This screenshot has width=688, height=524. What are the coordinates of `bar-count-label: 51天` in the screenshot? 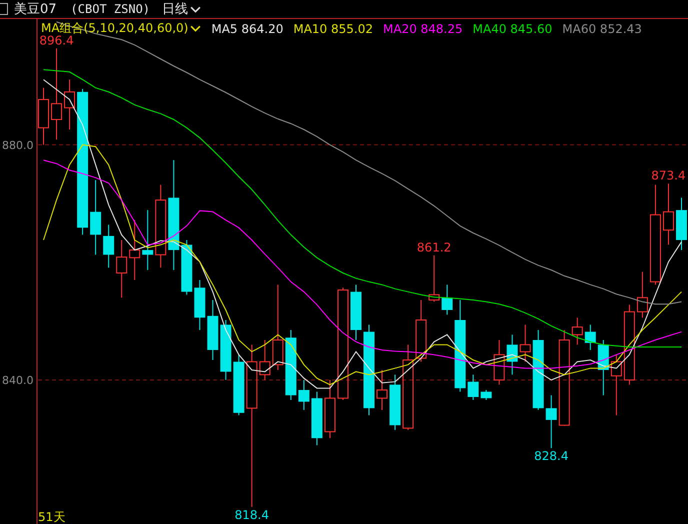 It's located at (52, 517).